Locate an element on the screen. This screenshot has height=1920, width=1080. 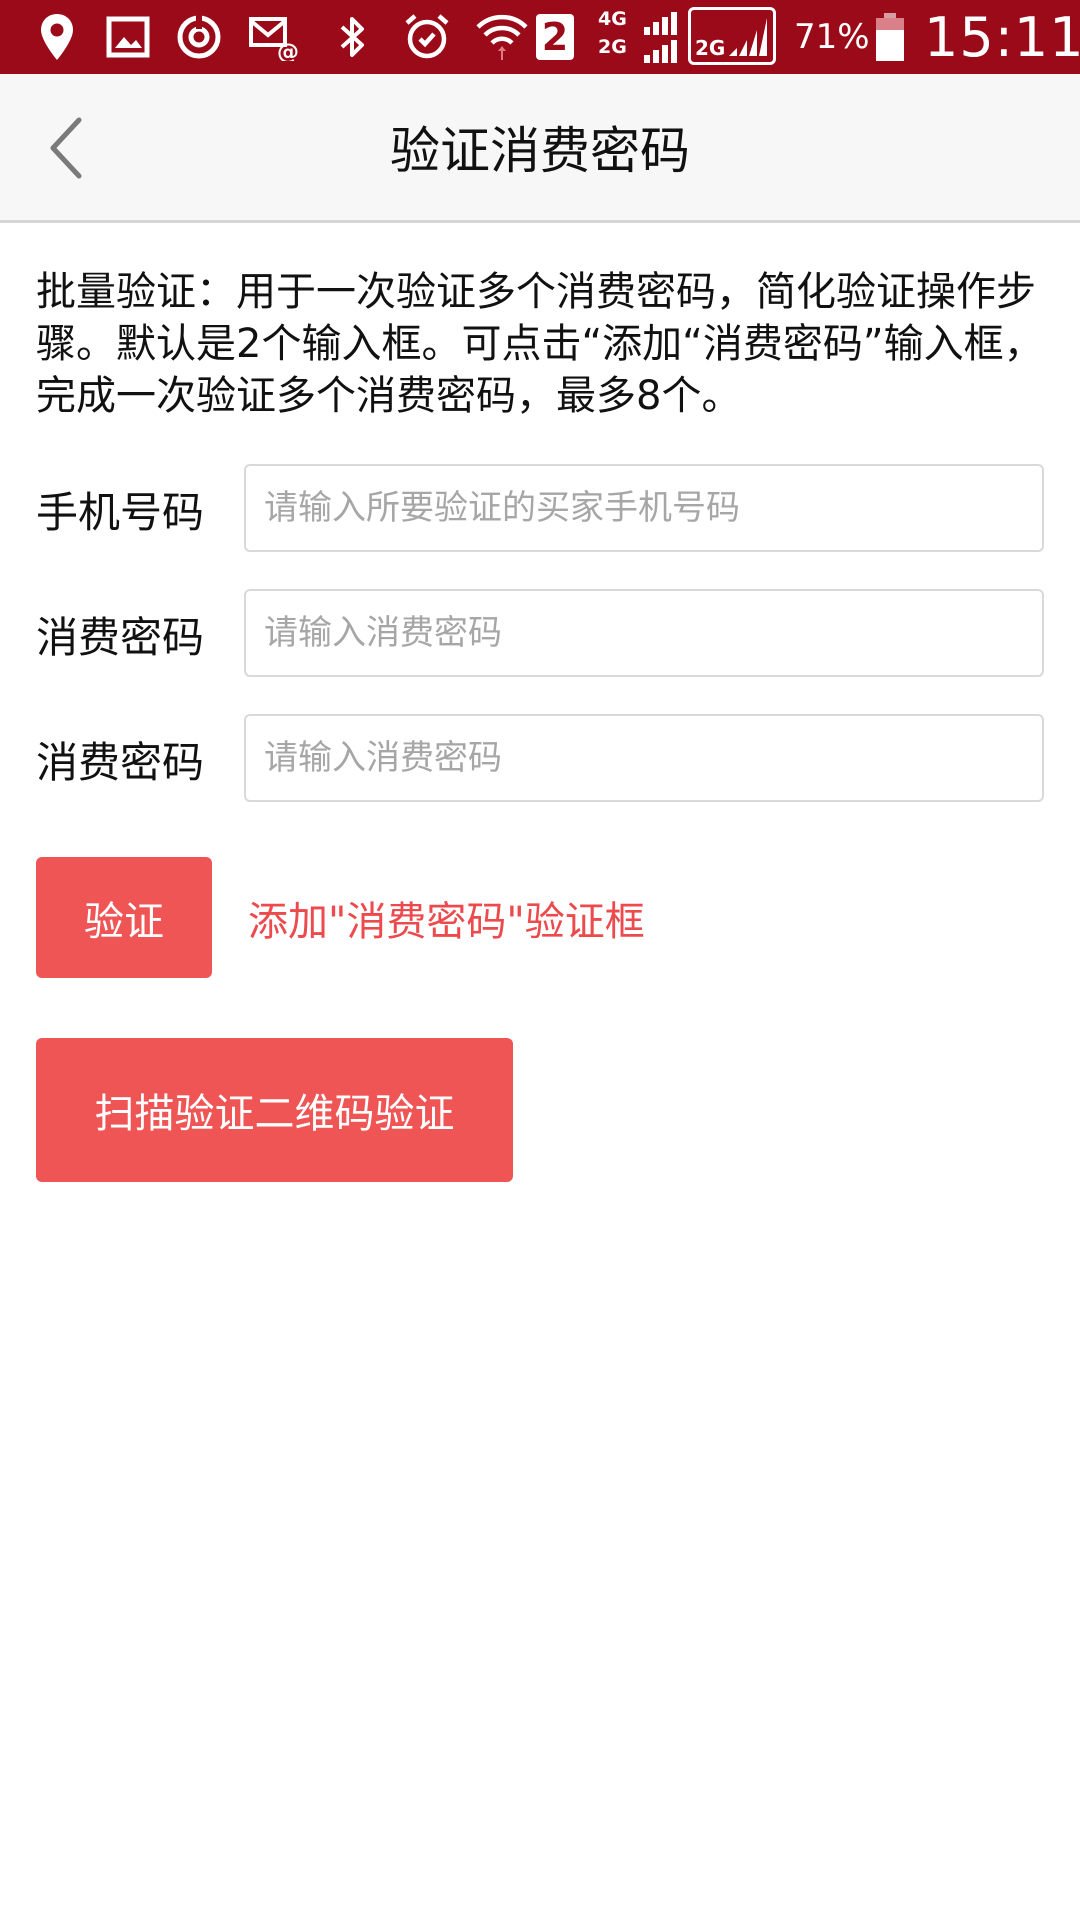
phone-label: 手机号码 is located at coordinates (120, 512).